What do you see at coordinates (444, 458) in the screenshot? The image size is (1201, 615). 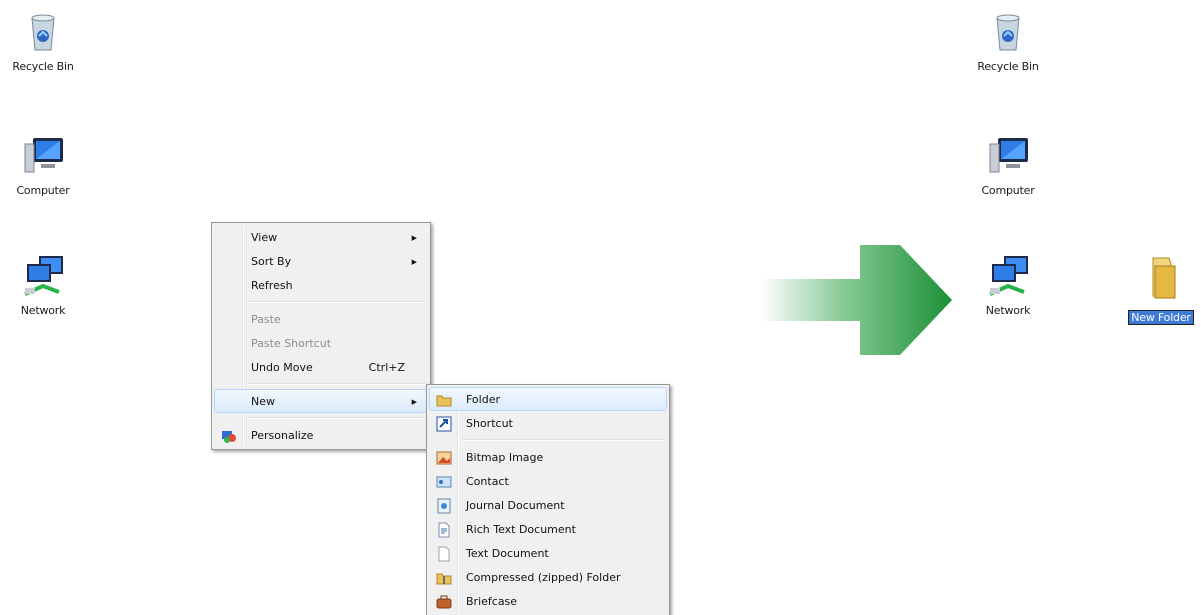 I see `bitmap-icon` at bounding box center [444, 458].